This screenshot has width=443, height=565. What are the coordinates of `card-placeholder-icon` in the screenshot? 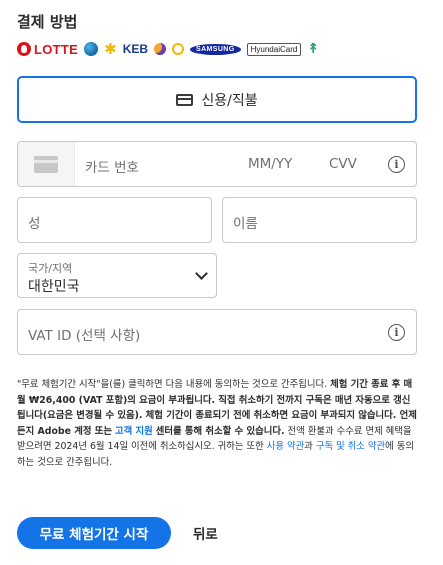 It's located at (46, 164).